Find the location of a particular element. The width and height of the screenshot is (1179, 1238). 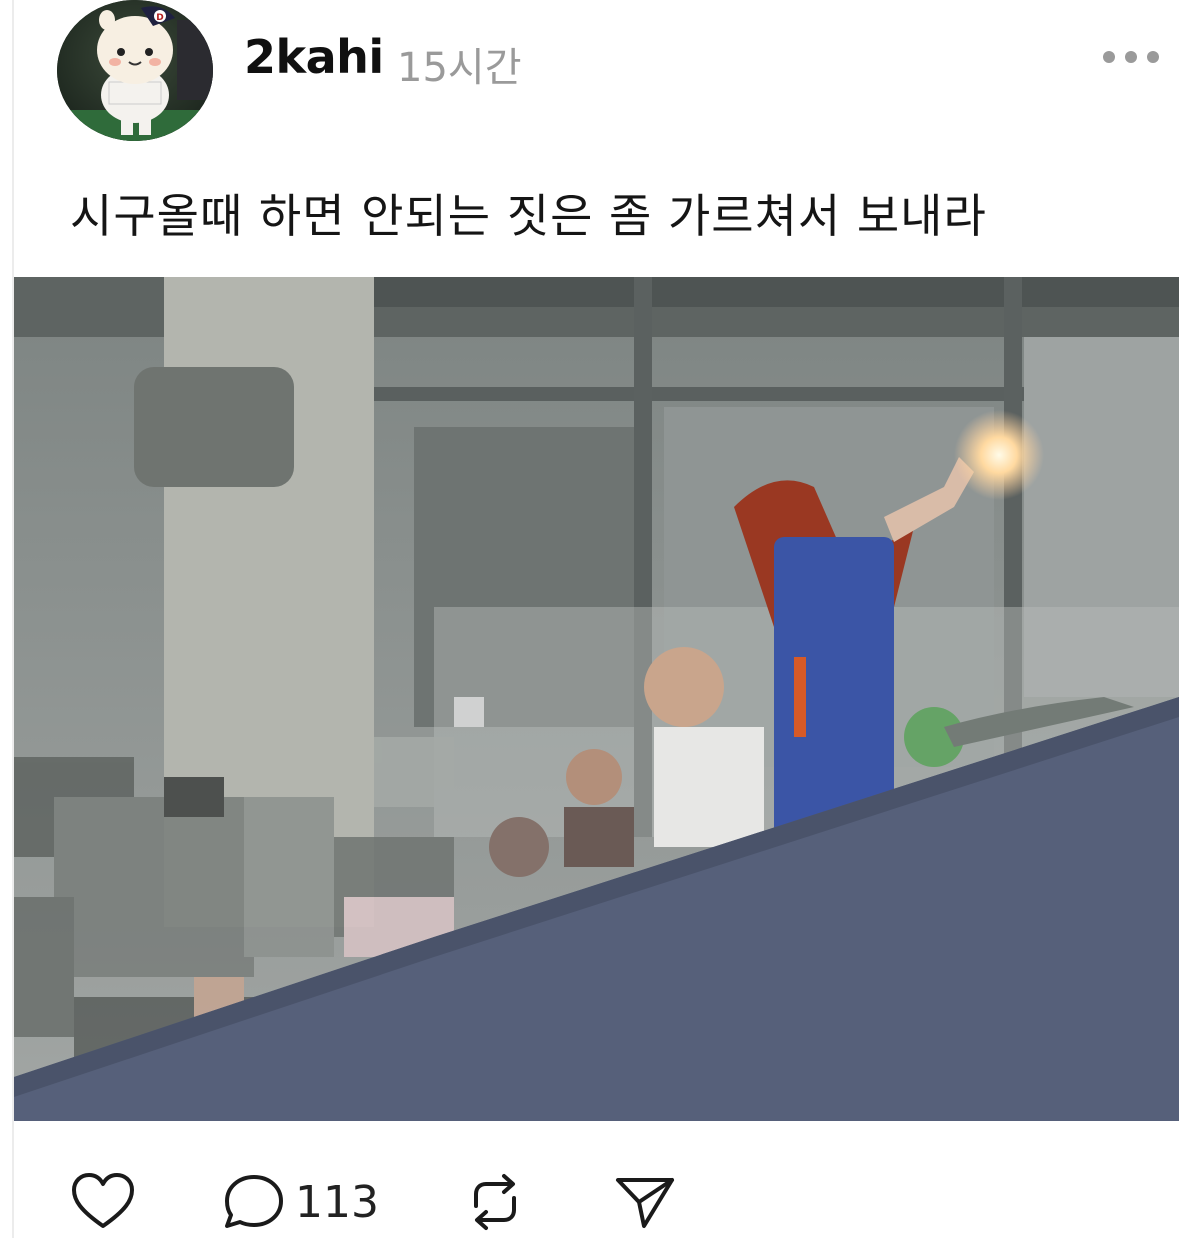

avatar: D is located at coordinates (135, 70).